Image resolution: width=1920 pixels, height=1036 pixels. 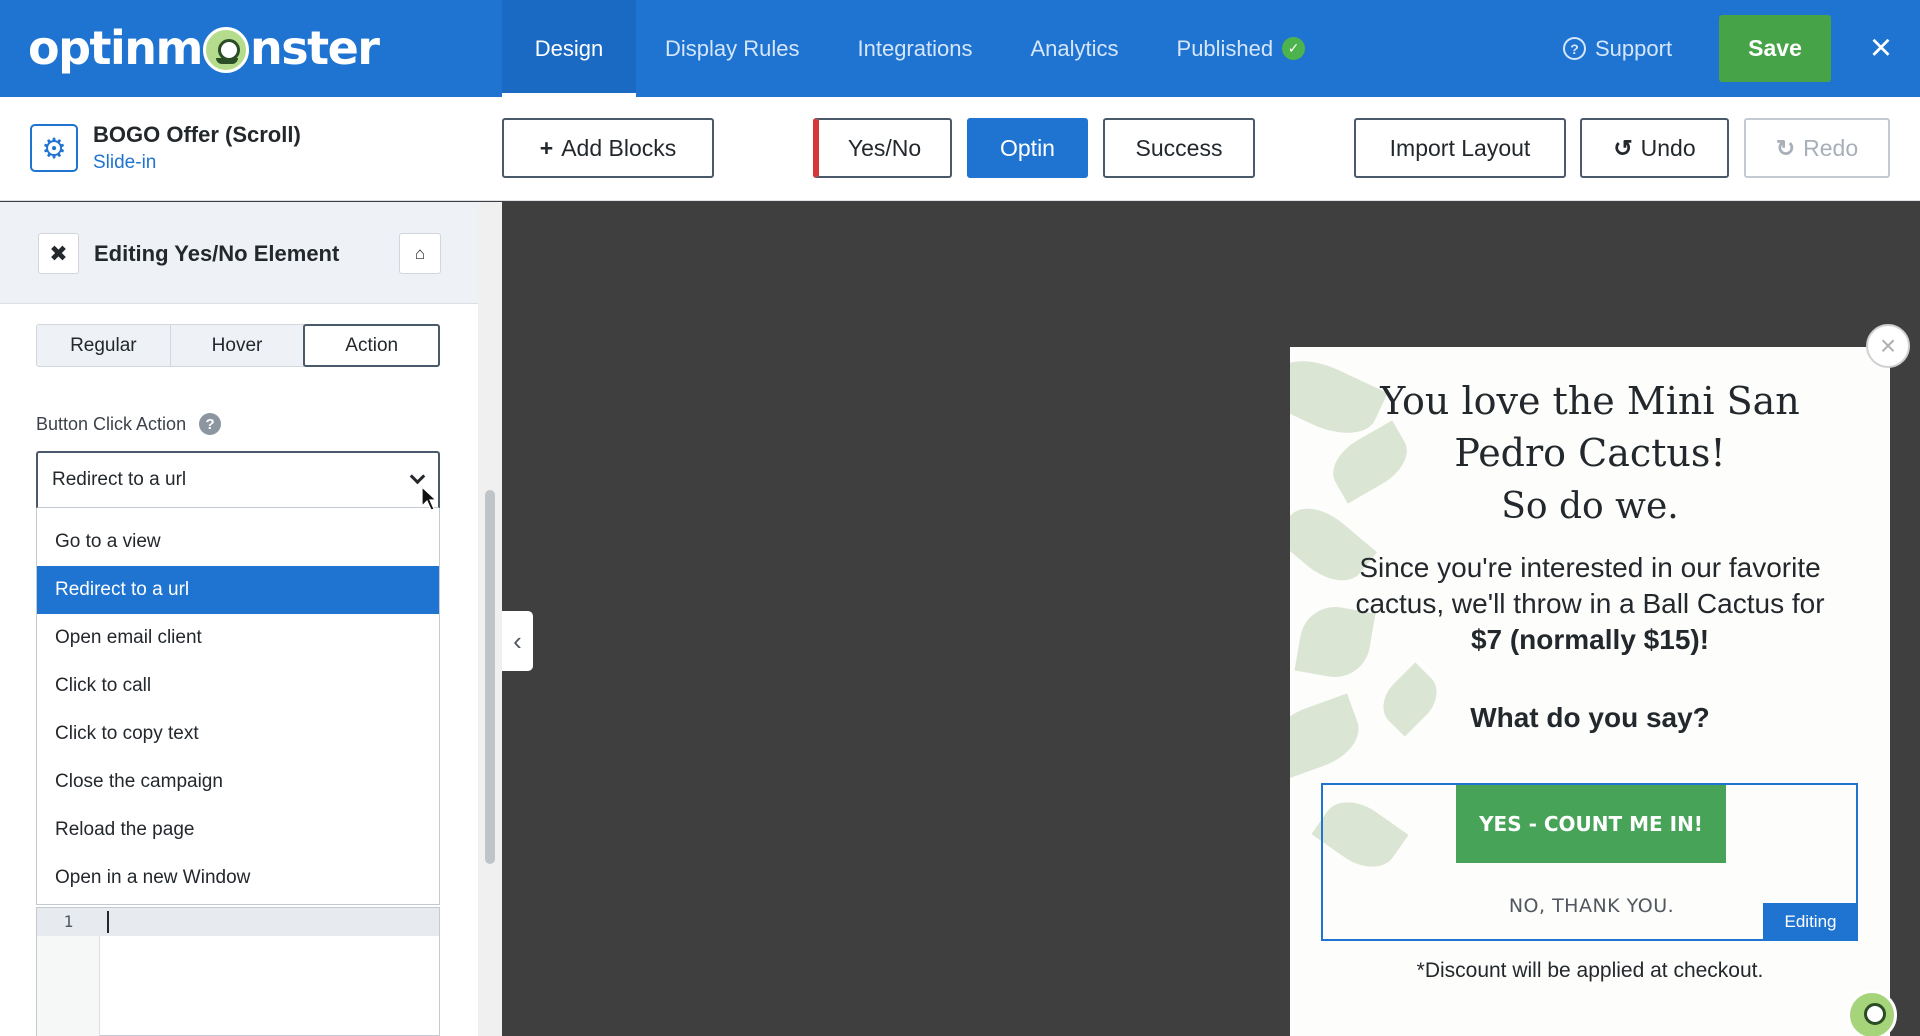 I want to click on nav-published: Published ✓, so click(x=1241, y=48).